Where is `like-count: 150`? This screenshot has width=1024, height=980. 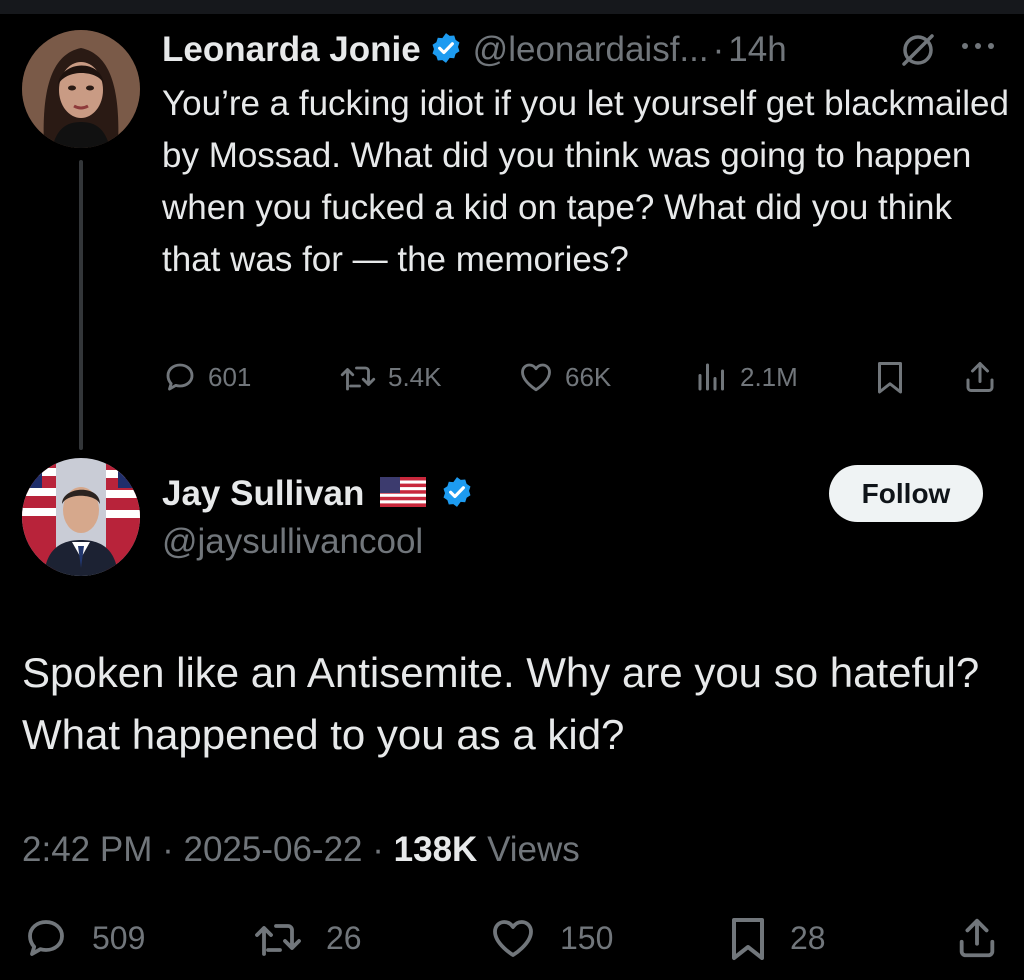 like-count: 150 is located at coordinates (587, 937).